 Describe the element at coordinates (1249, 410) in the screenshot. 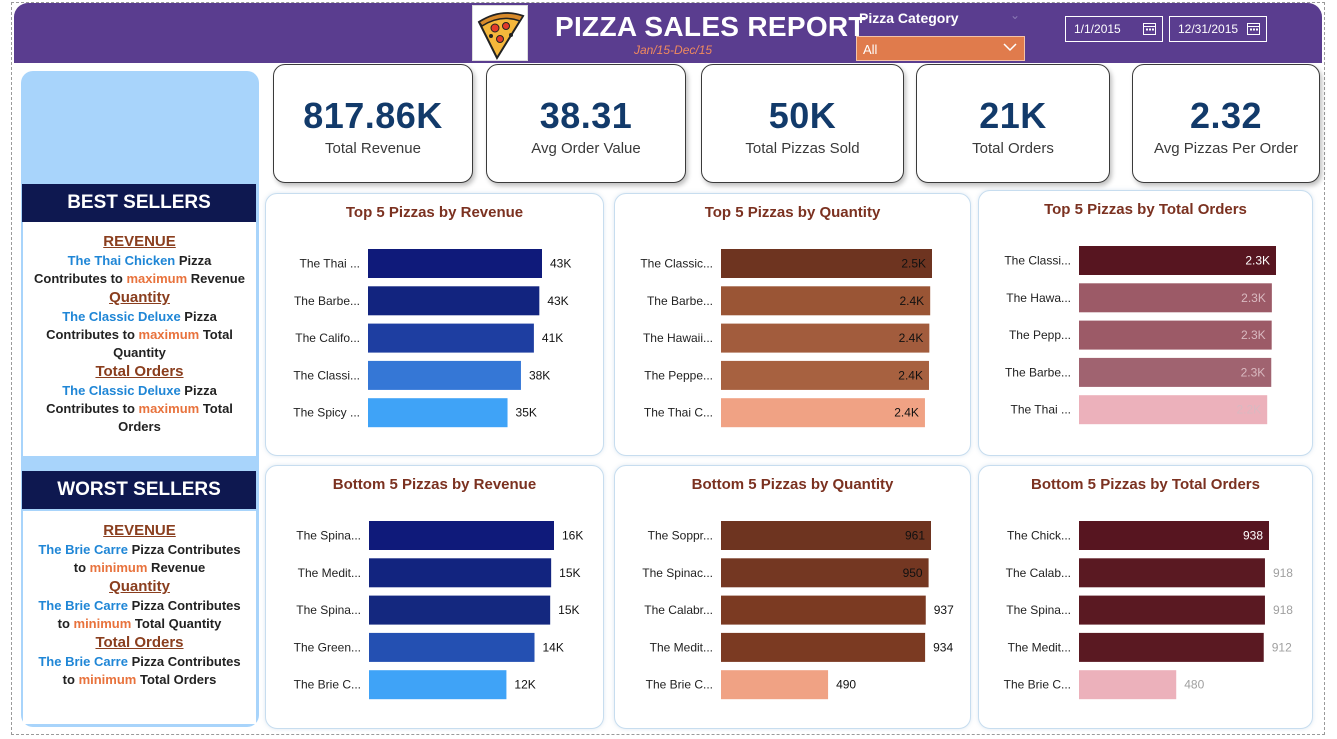

I see `data-label: 2.2K` at that location.